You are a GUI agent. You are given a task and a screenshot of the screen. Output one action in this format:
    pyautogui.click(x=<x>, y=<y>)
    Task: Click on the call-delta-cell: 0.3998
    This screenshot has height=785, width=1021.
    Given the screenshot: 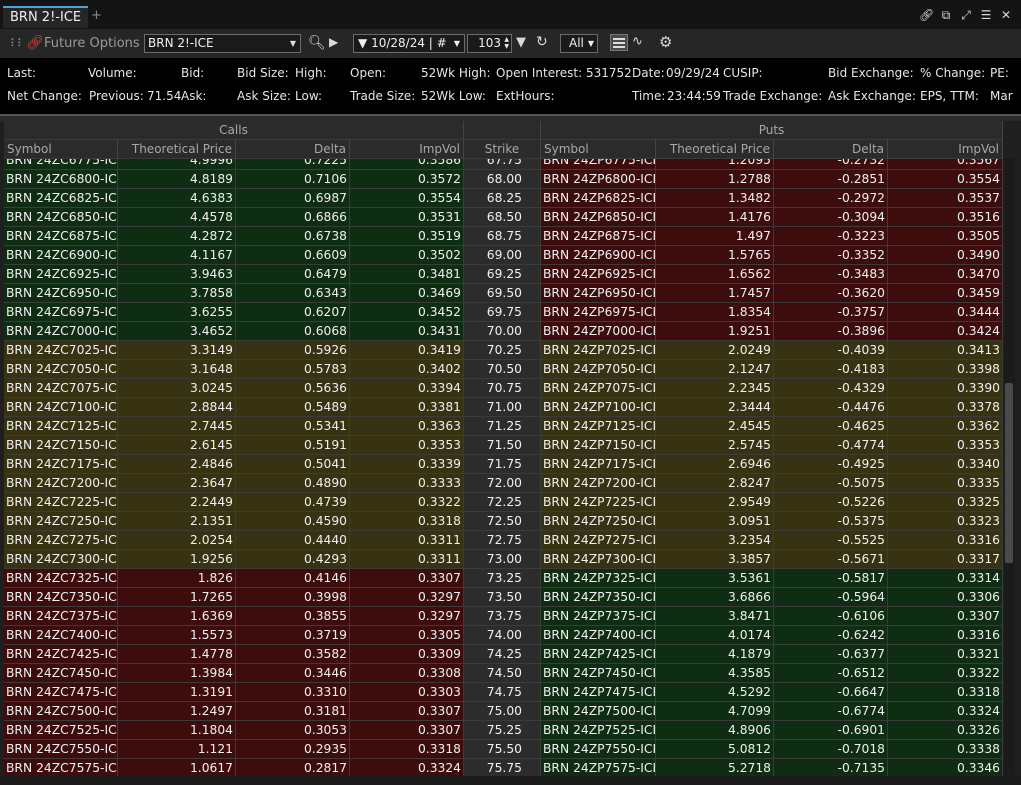 What is the action you would take?
    pyautogui.click(x=293, y=597)
    